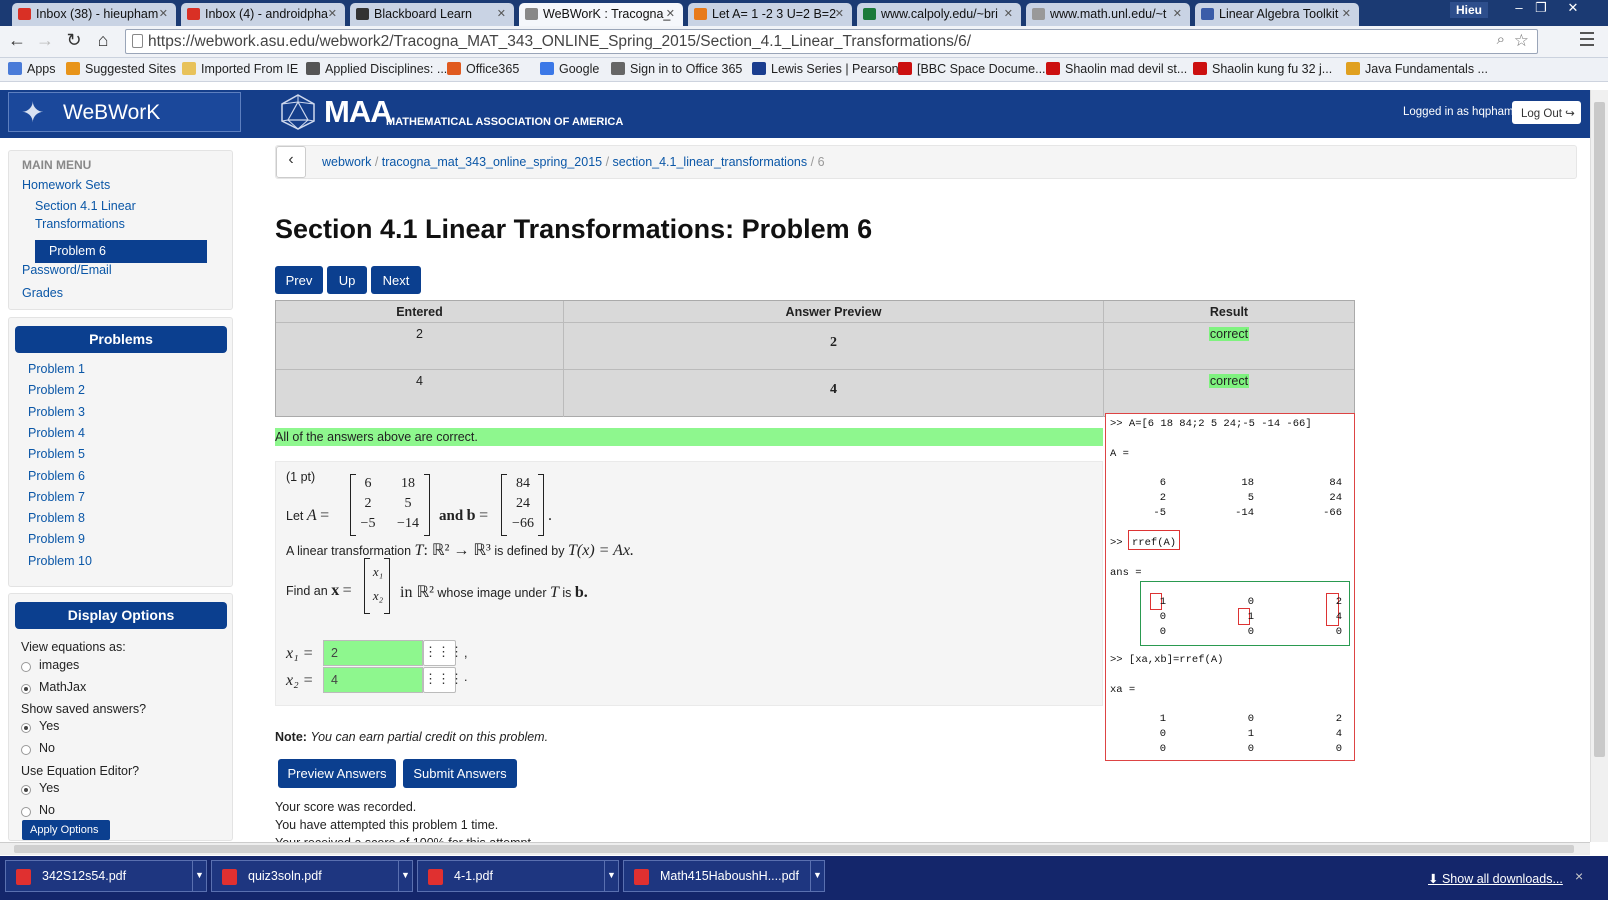 The image size is (1608, 900). Describe the element at coordinates (299, 280) in the screenshot. I see `prev-button: Prev` at that location.